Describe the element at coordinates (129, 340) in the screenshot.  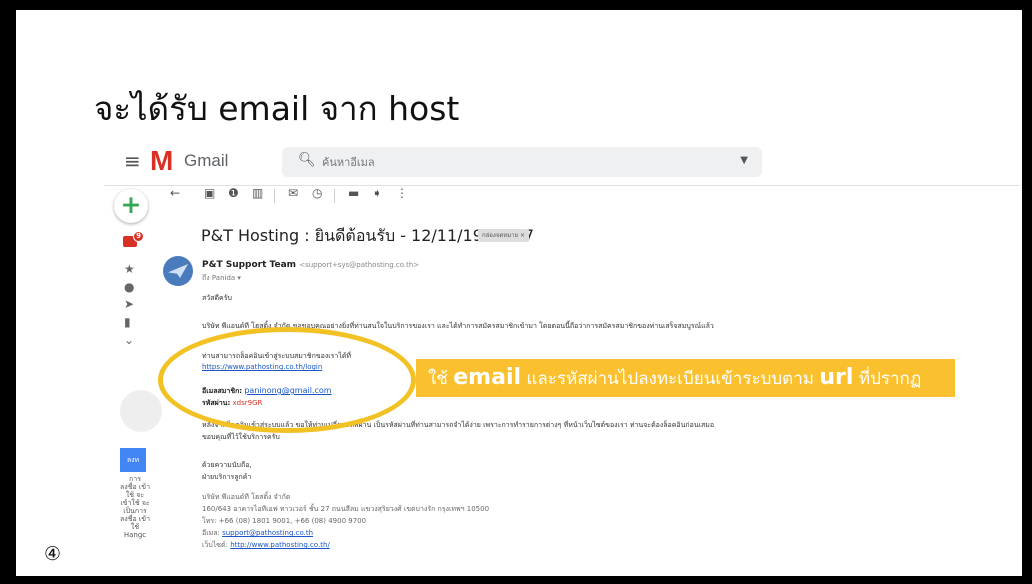
I see `more-chevron-icon: ⌄` at that location.